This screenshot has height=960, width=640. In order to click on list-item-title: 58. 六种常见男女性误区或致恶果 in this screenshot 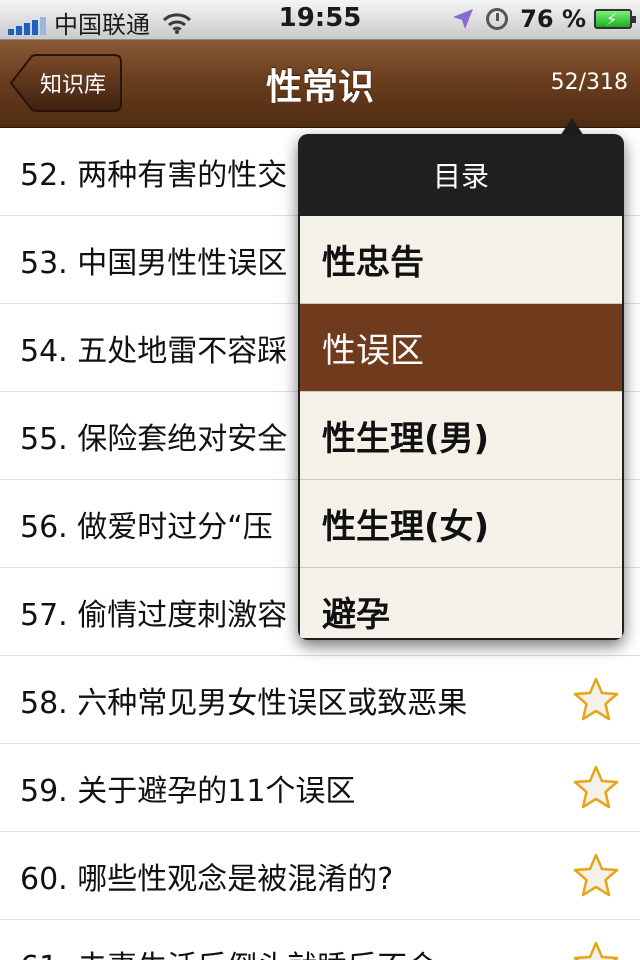, I will do `click(244, 703)`.